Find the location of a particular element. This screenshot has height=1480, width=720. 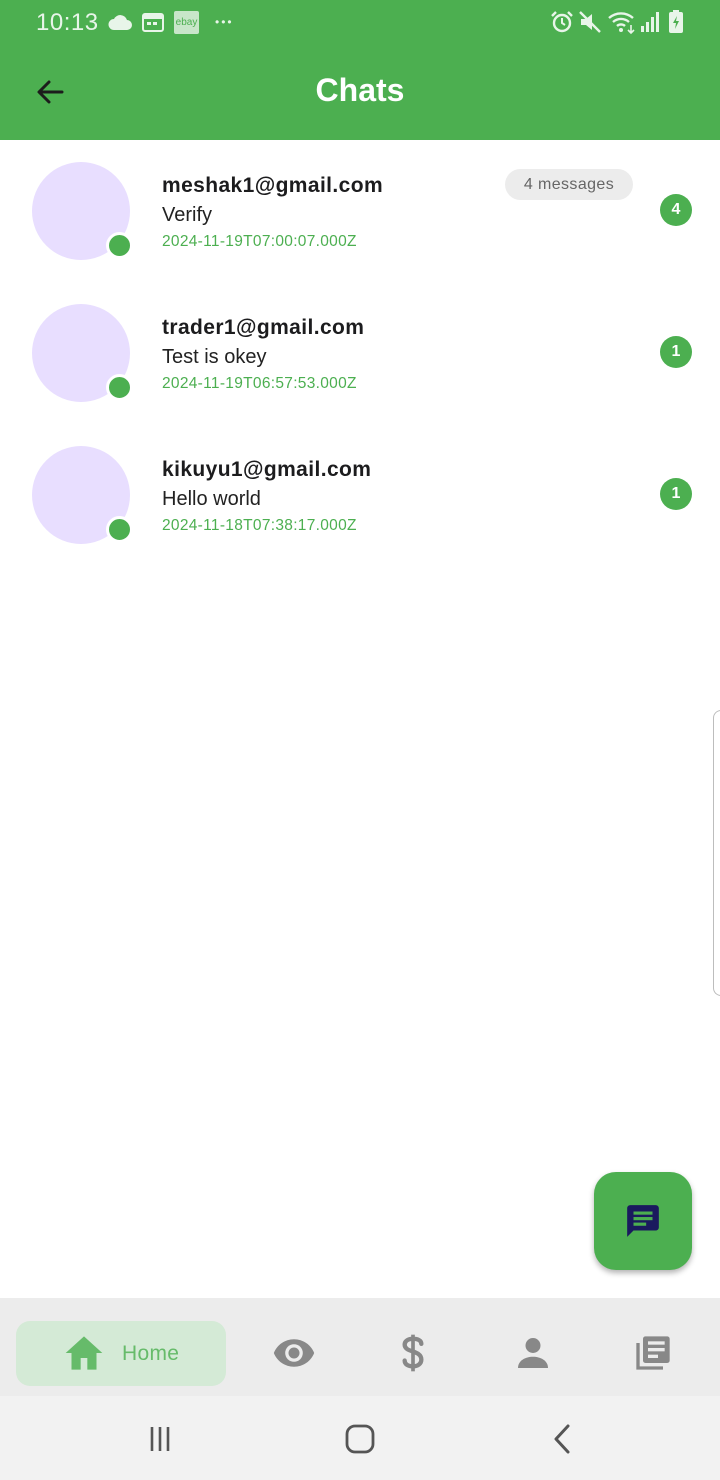

cloud-icon is located at coordinates (120, 22).